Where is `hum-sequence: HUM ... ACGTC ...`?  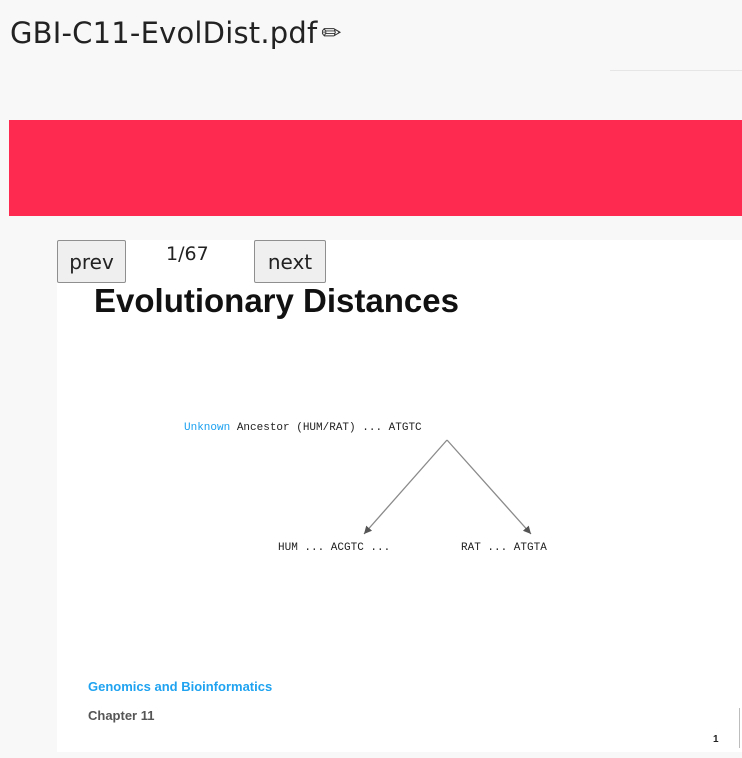 hum-sequence: HUM ... ACGTC ... is located at coordinates (334, 548).